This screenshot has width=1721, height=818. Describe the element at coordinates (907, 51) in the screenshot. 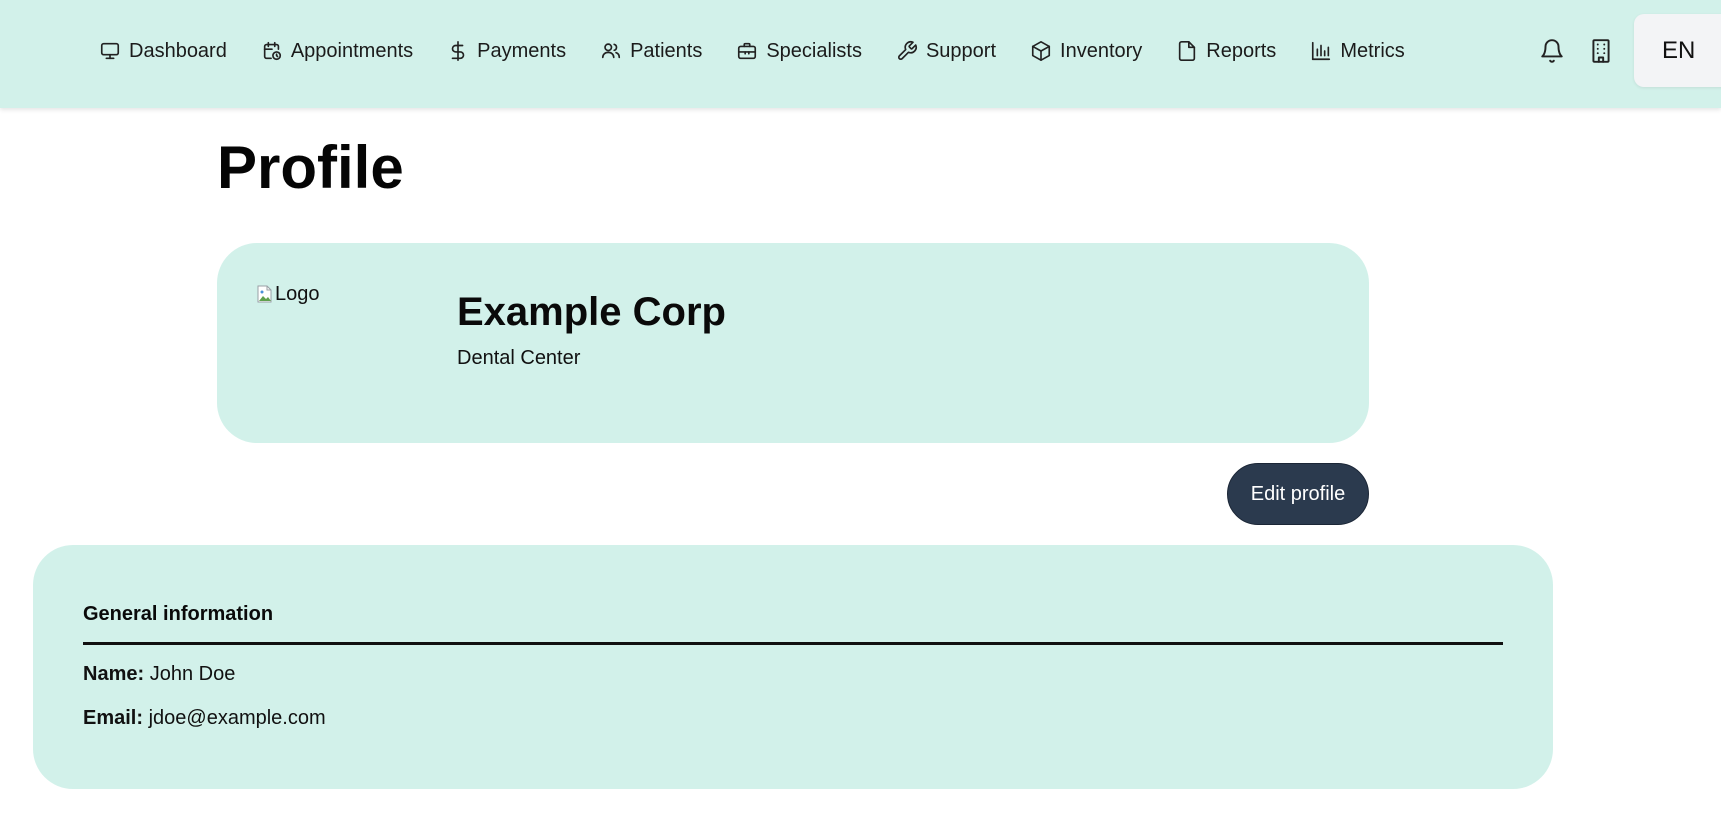

I see `wrench-icon` at that location.